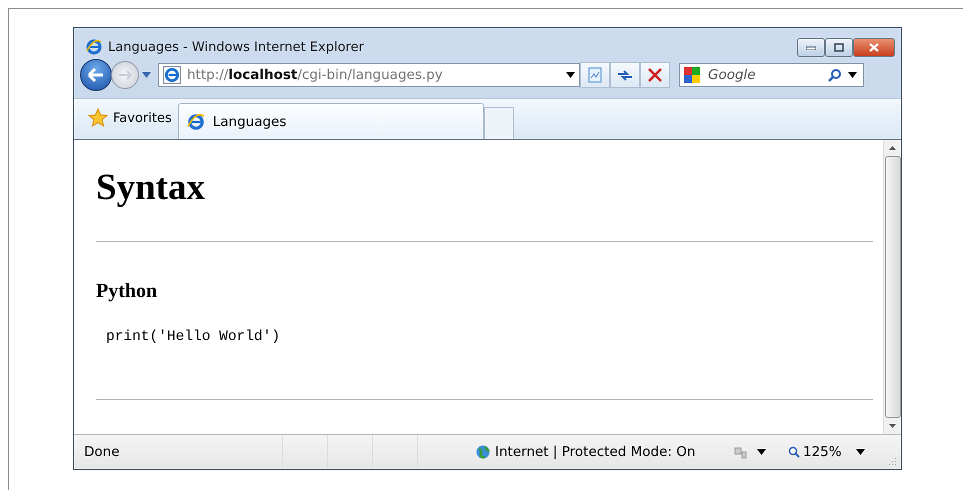  Describe the element at coordinates (892, 287) in the screenshot. I see `scrollbar` at that location.